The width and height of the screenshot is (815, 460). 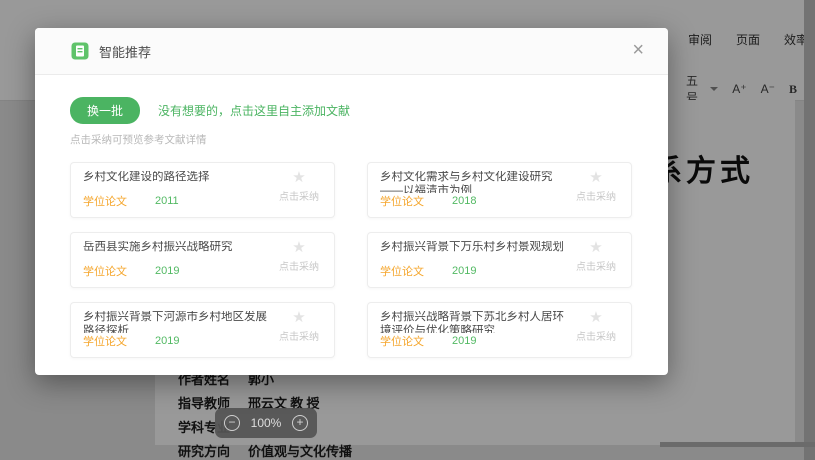 I want to click on adopt-hint: 点击采纳可预览参考文献详情, so click(x=138, y=140).